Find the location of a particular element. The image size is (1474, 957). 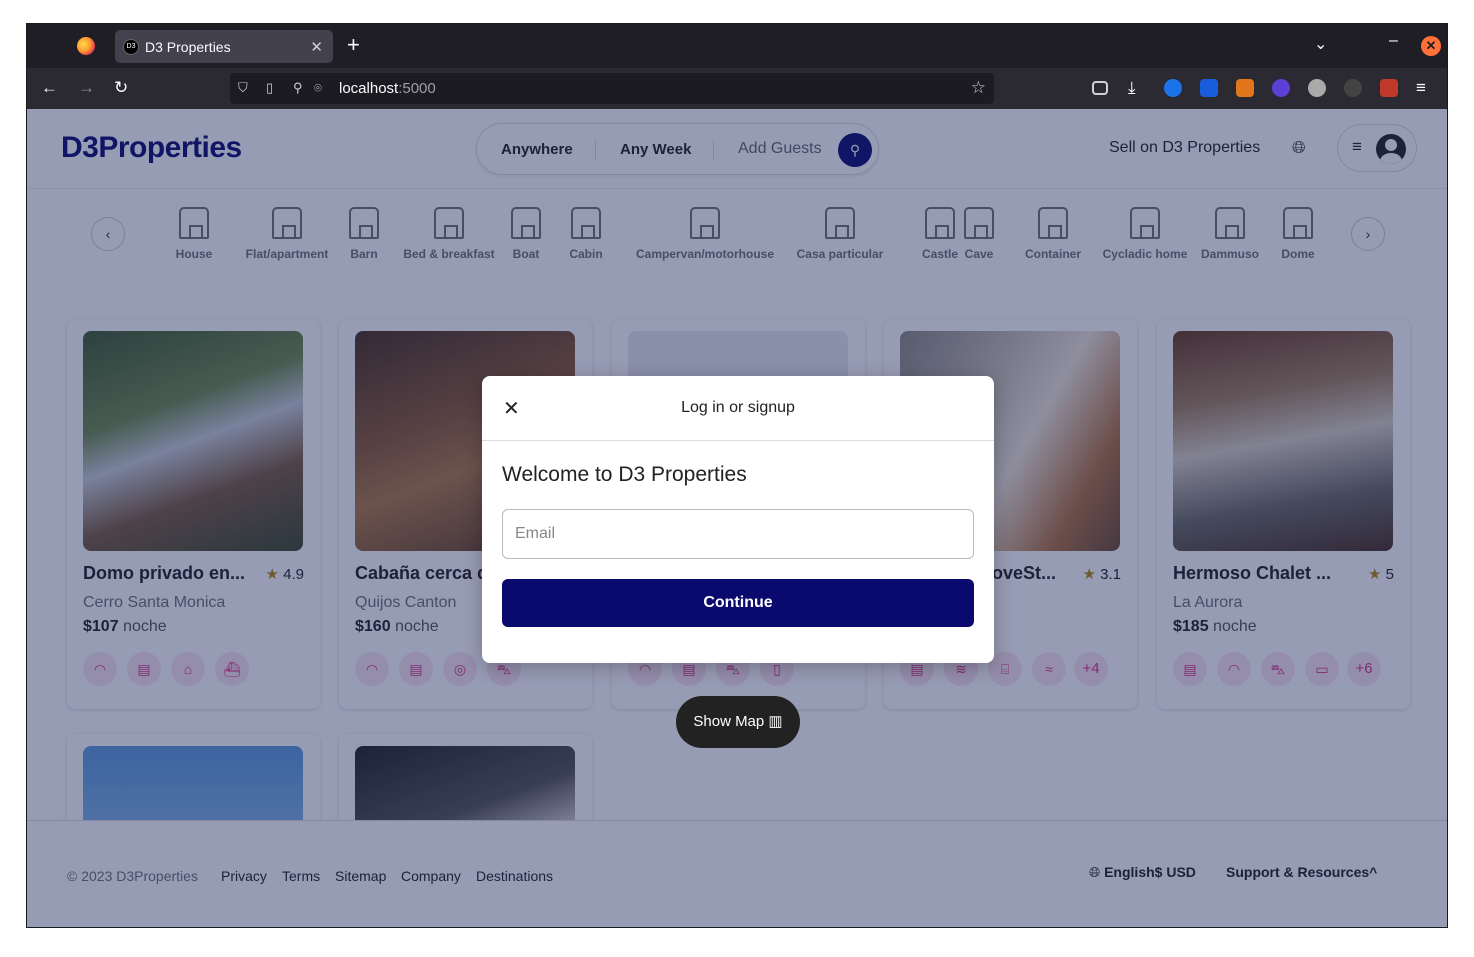

browser-tab: D3 D3 Properties ✕ is located at coordinates (224, 46).